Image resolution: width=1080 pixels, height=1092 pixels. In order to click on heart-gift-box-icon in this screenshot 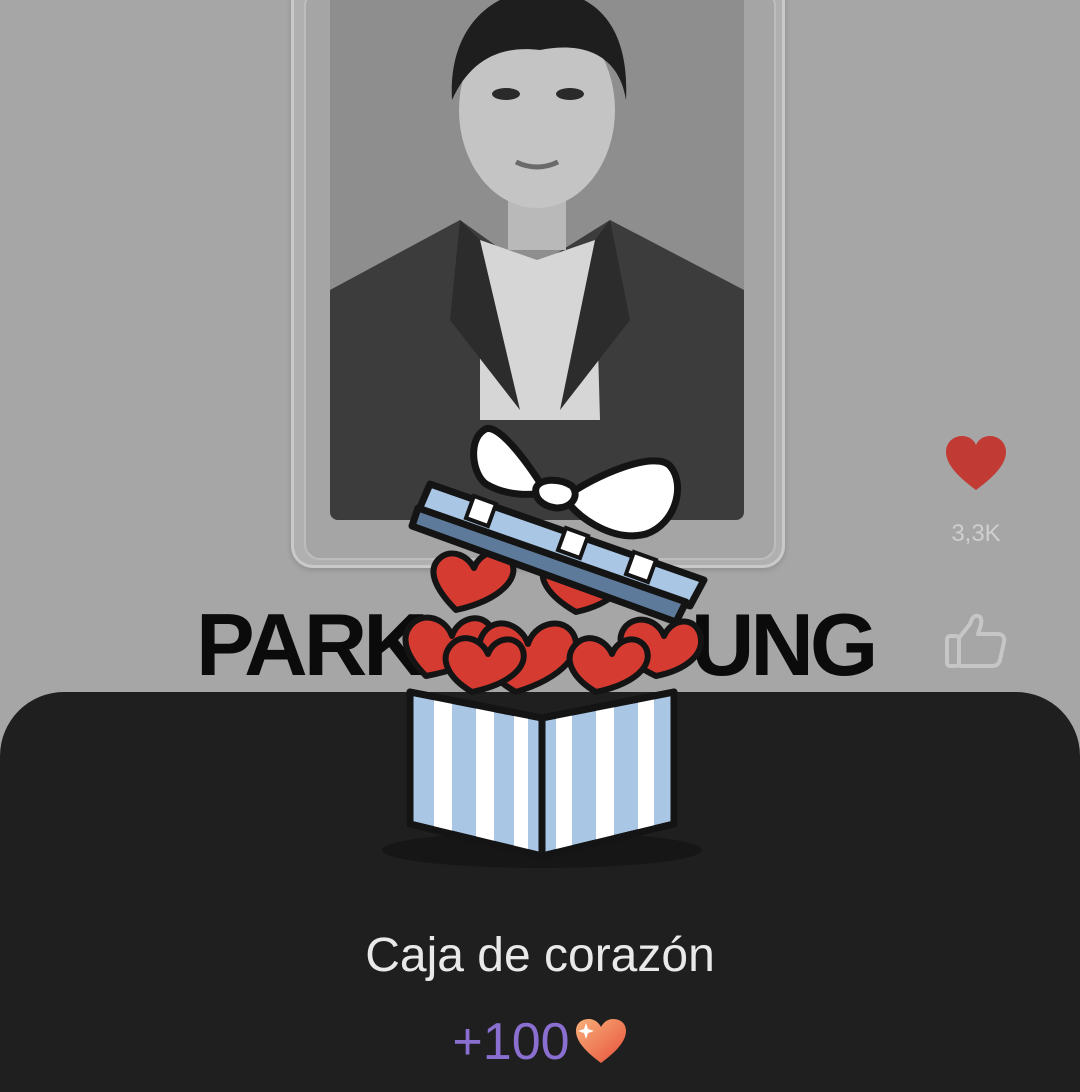, I will do `click(545, 646)`.